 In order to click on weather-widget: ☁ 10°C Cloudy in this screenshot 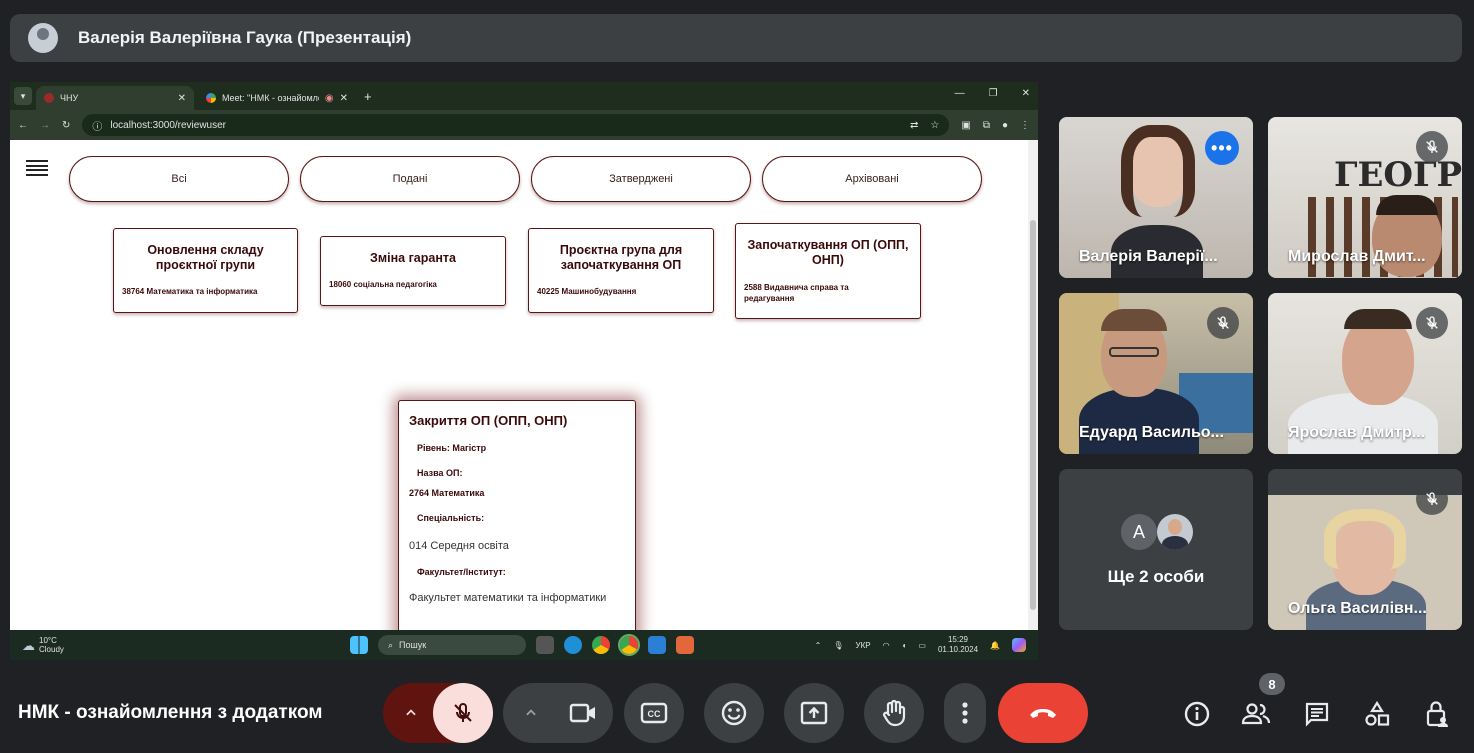, I will do `click(43, 645)`.